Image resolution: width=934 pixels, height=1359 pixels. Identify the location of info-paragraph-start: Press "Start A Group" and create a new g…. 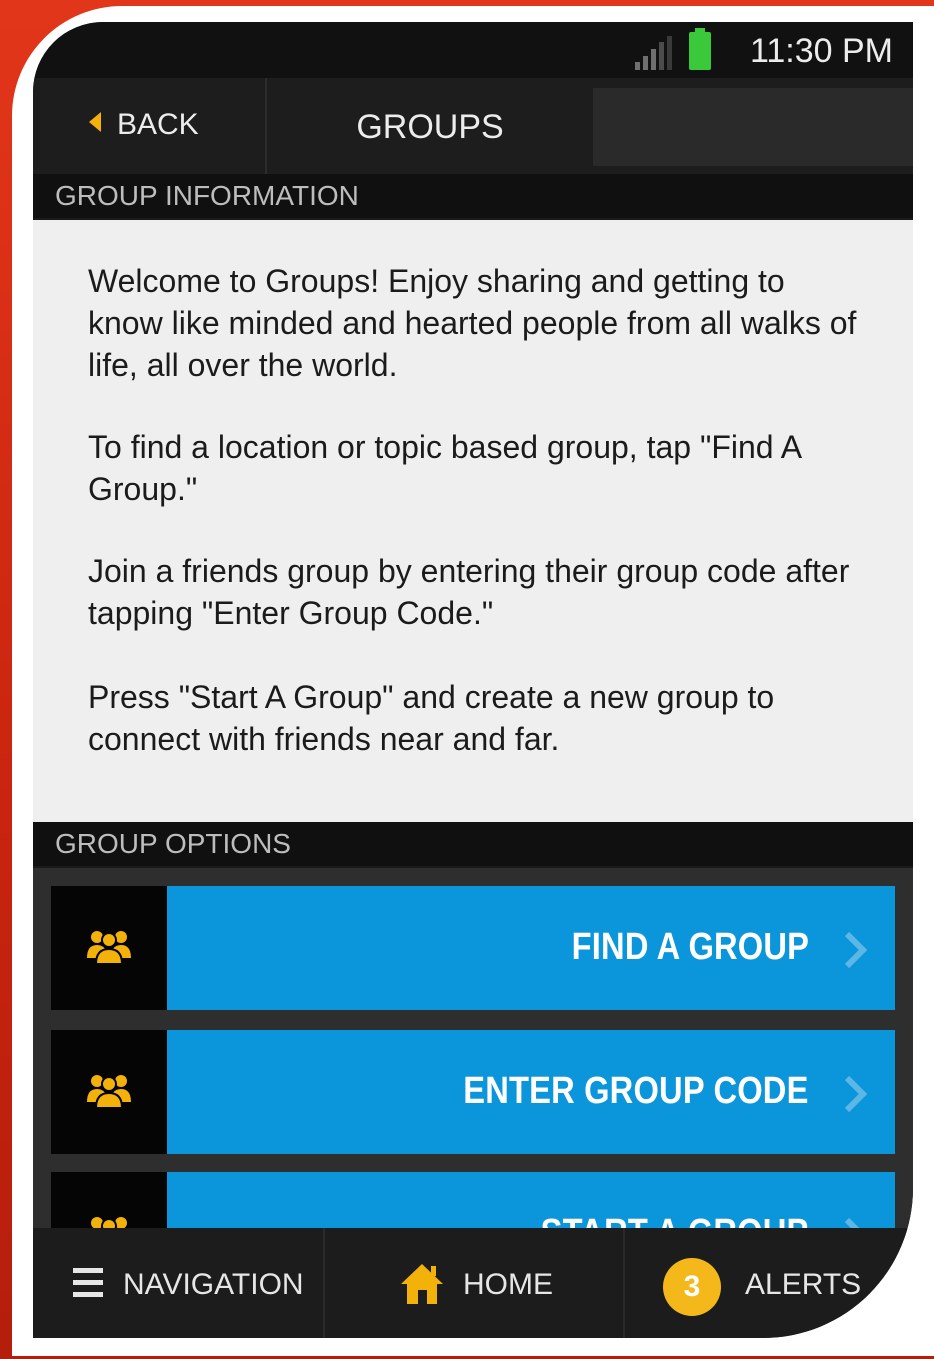
(431, 718).